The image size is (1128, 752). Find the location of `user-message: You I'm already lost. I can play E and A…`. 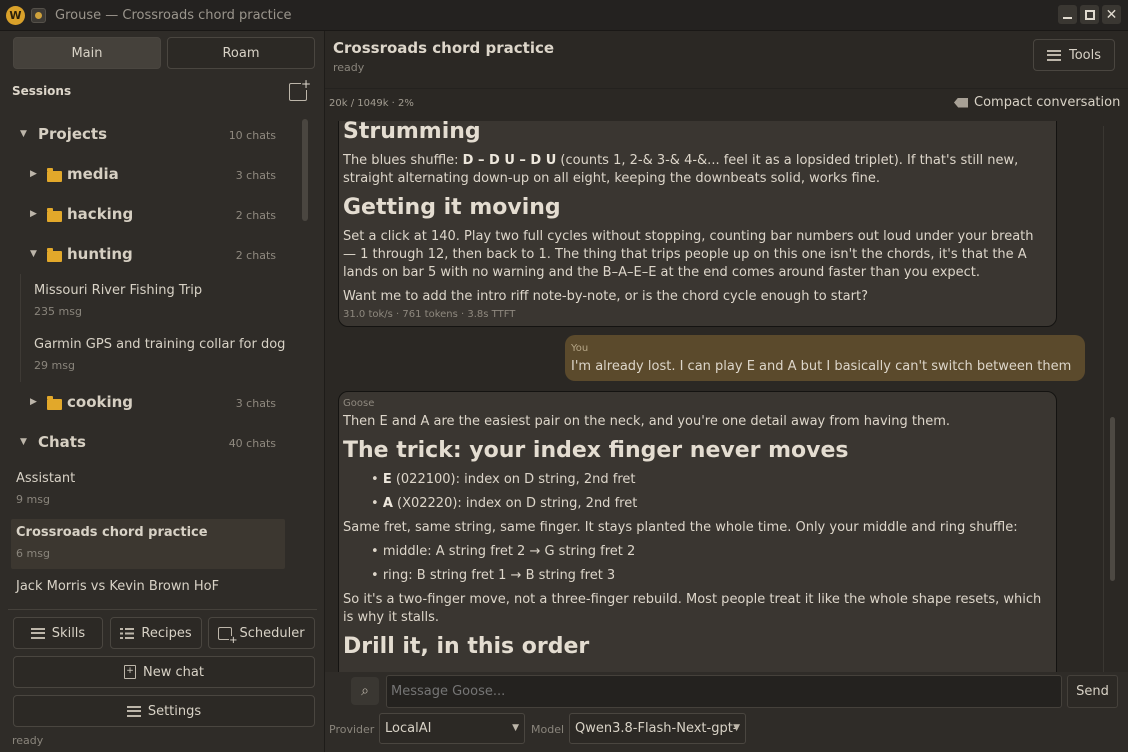

user-message: You I'm already lost. I can play E and A… is located at coordinates (825, 358).